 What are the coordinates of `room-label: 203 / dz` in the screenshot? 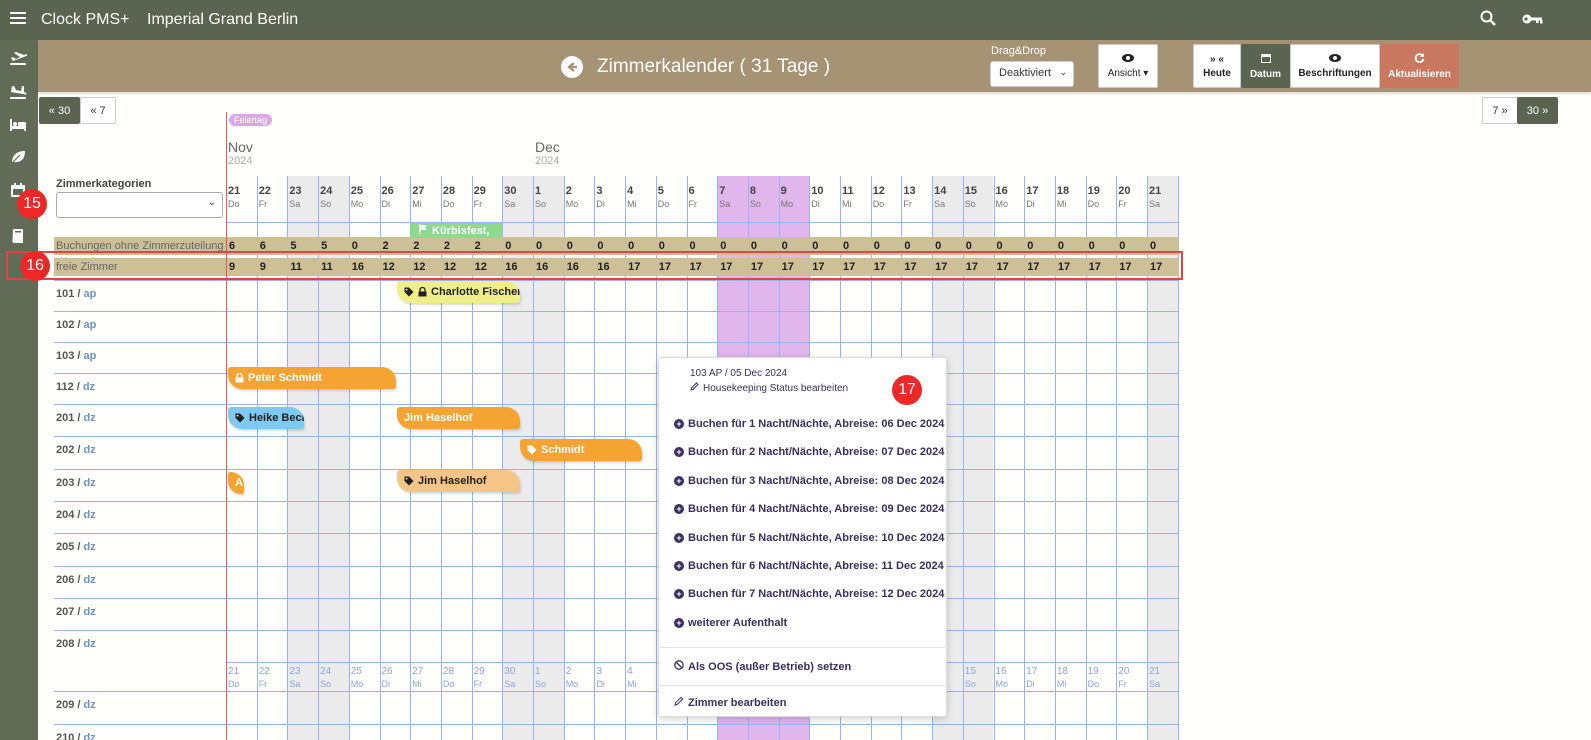 It's located at (76, 483).